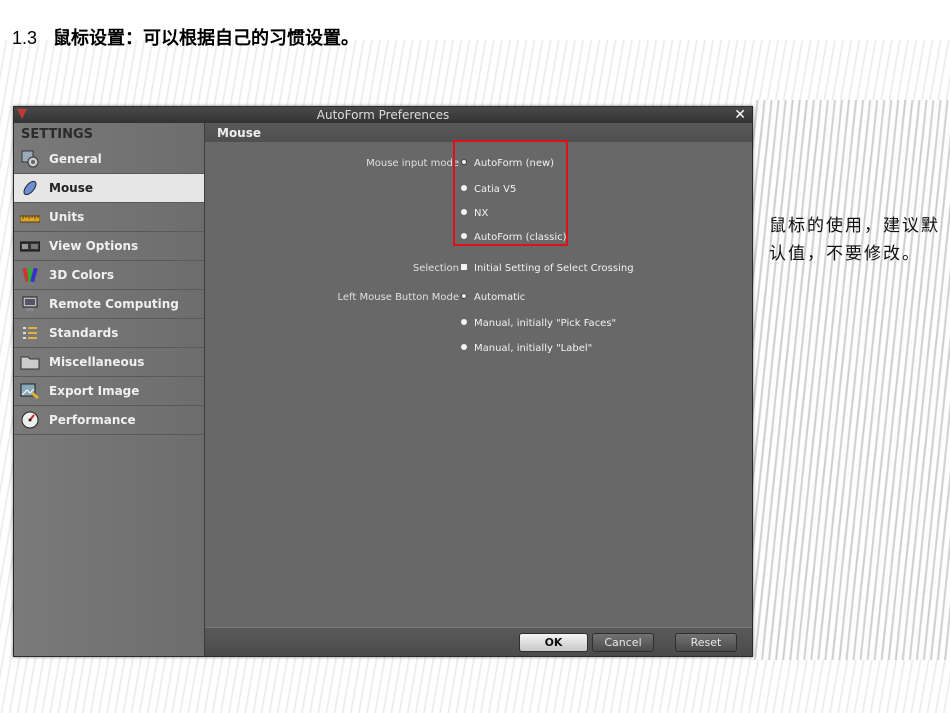 The height and width of the screenshot is (713, 950). Describe the element at coordinates (109, 188) in the screenshot. I see `sidebar-item-mouse: Mouse` at that location.